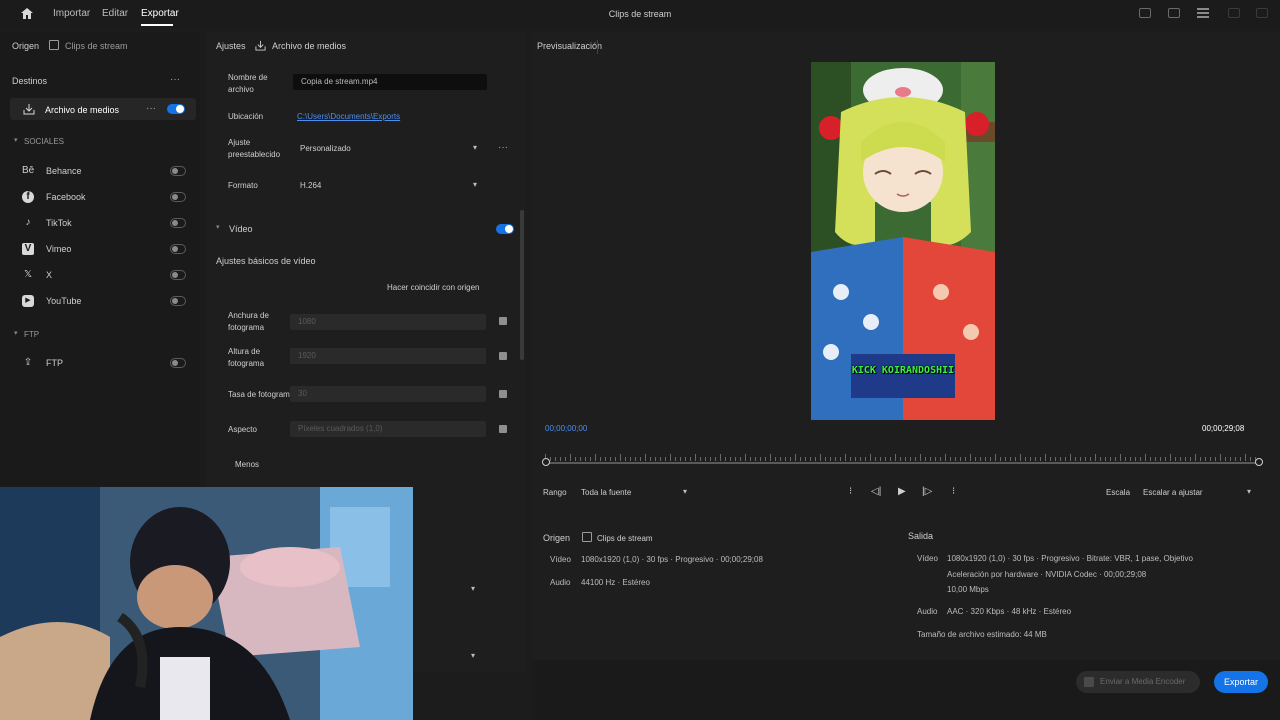 This screenshot has height=720, width=1280. I want to click on destinations-title: Destinos, so click(30, 81).